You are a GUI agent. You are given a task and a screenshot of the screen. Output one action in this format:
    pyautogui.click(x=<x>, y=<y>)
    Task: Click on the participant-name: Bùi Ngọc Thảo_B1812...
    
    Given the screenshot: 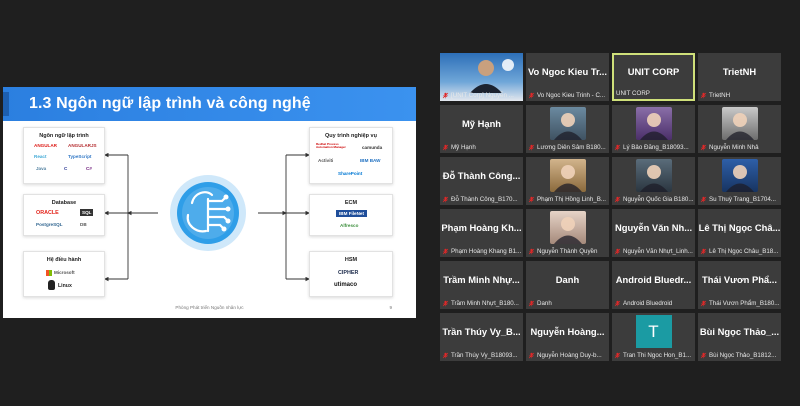 What is the action you would take?
    pyautogui.click(x=743, y=355)
    